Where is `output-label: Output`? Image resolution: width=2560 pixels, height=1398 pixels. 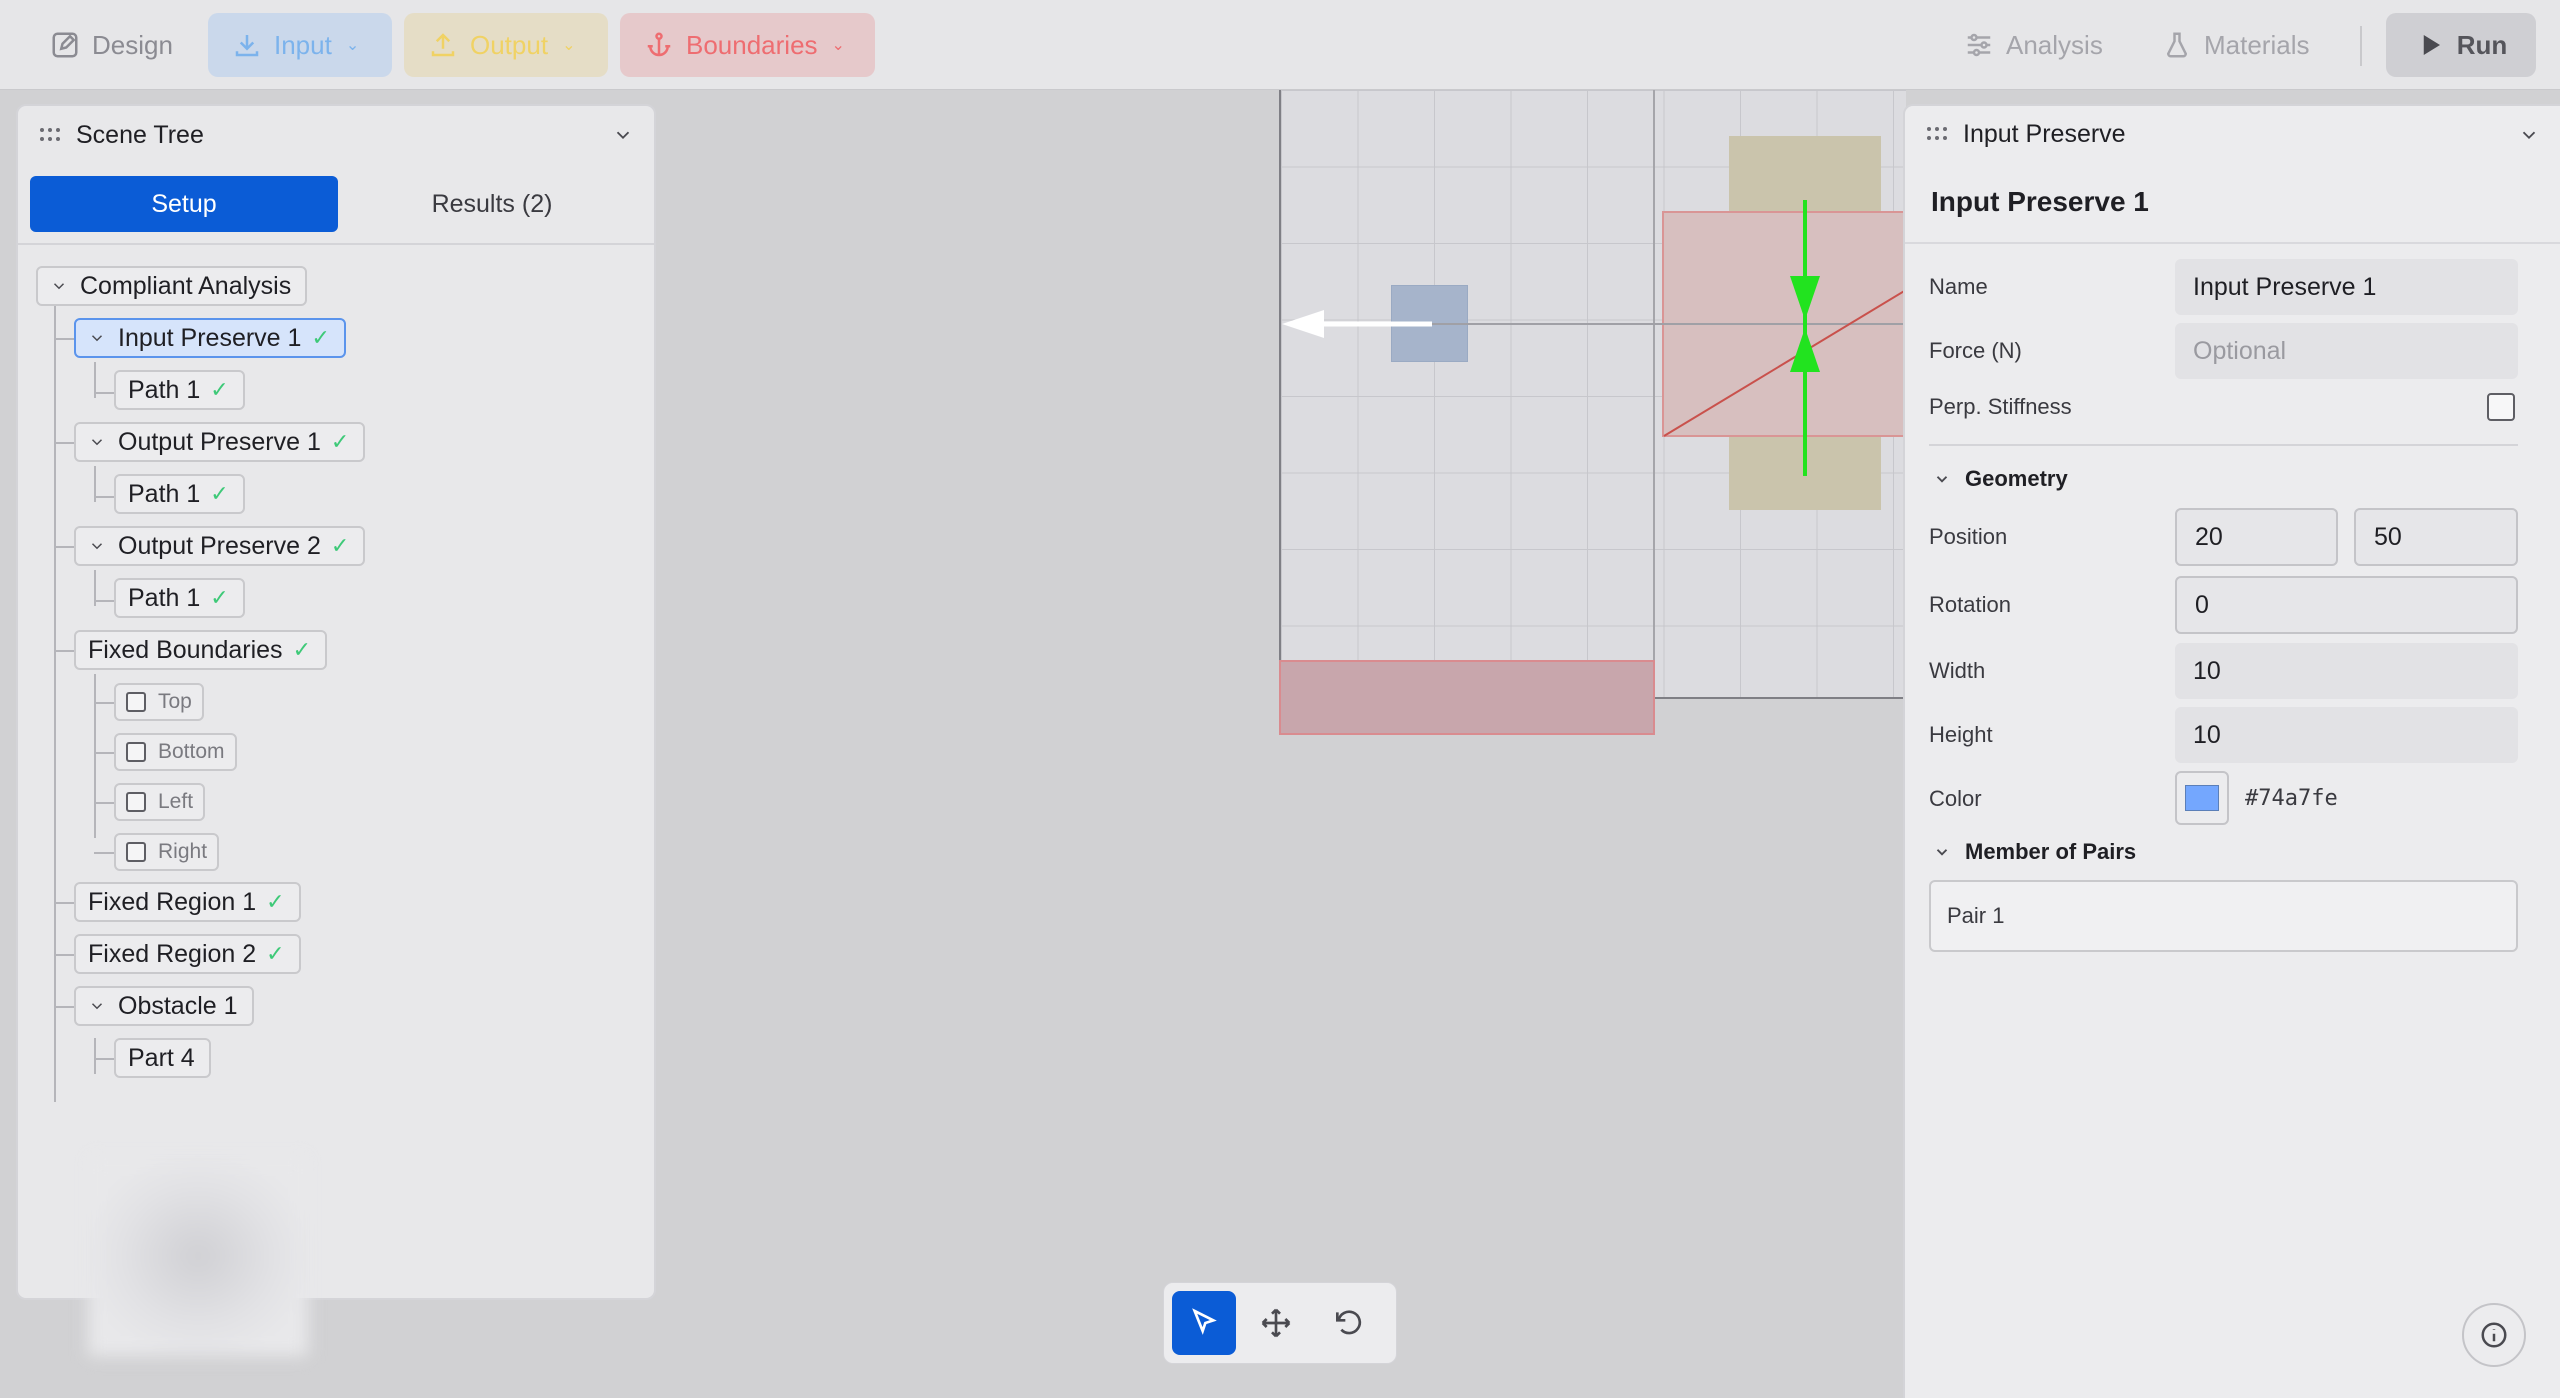
output-label: Output is located at coordinates (509, 44).